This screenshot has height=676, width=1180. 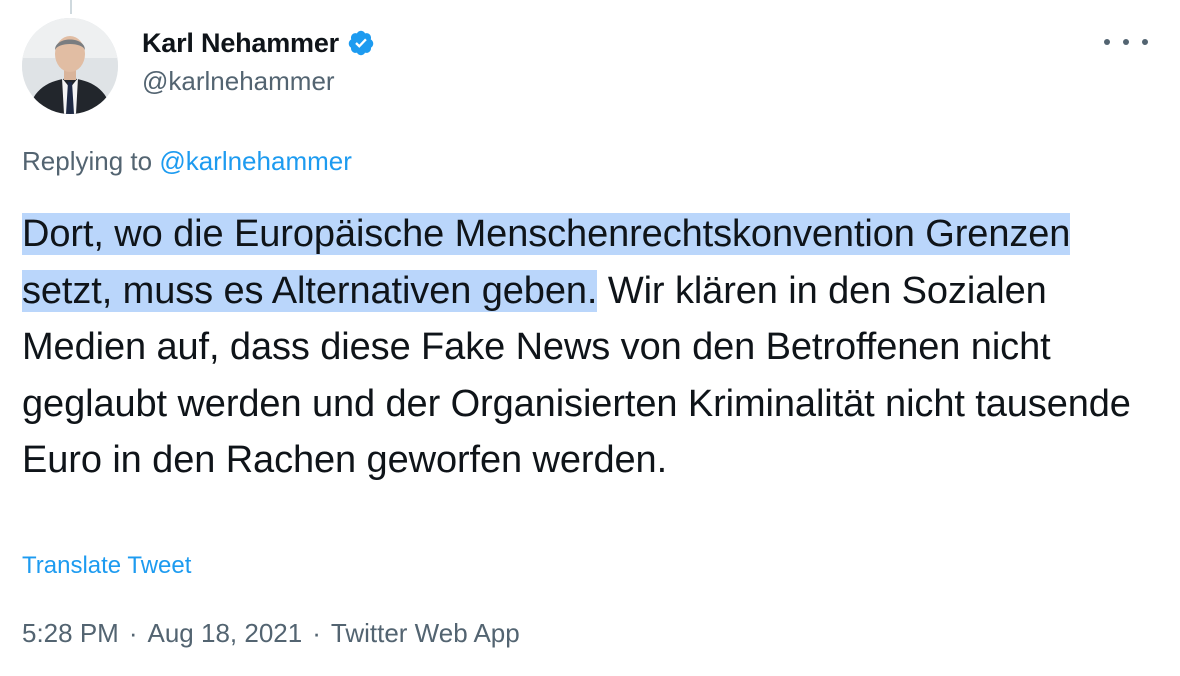 I want to click on avatar-image, so click(x=70, y=66).